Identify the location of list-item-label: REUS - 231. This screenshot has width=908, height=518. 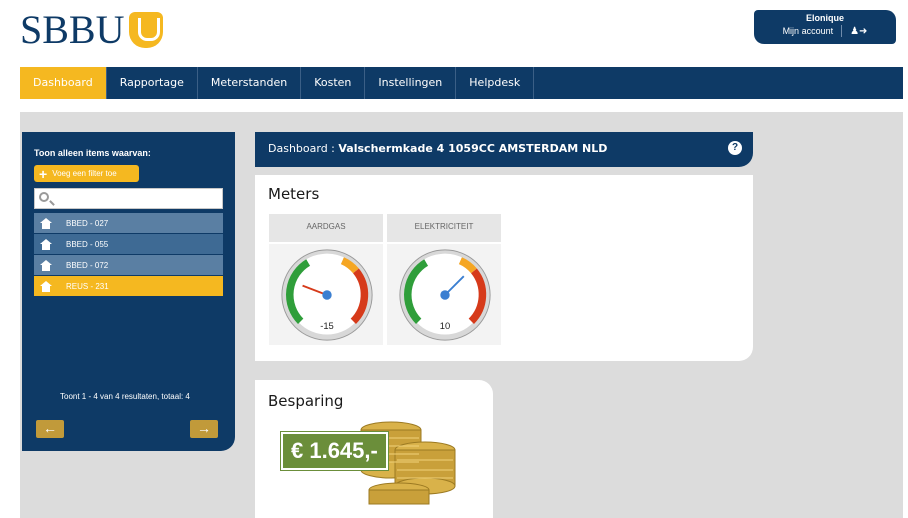
(87, 286).